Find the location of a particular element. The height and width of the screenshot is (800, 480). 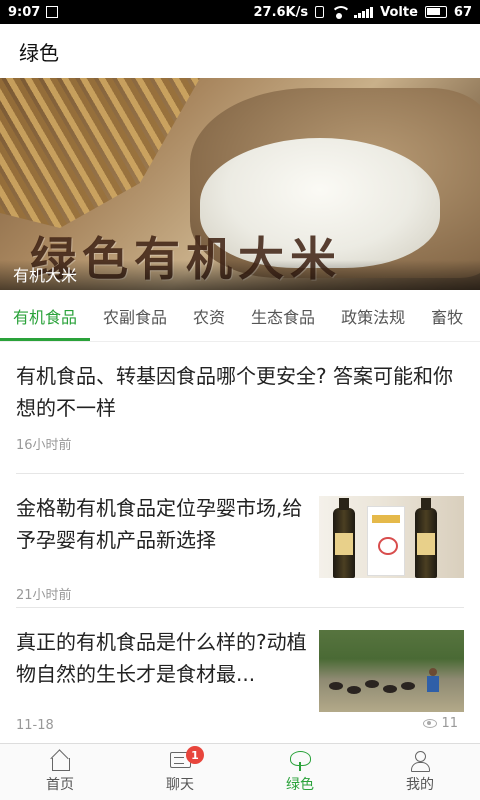

eye-icon is located at coordinates (430, 723).